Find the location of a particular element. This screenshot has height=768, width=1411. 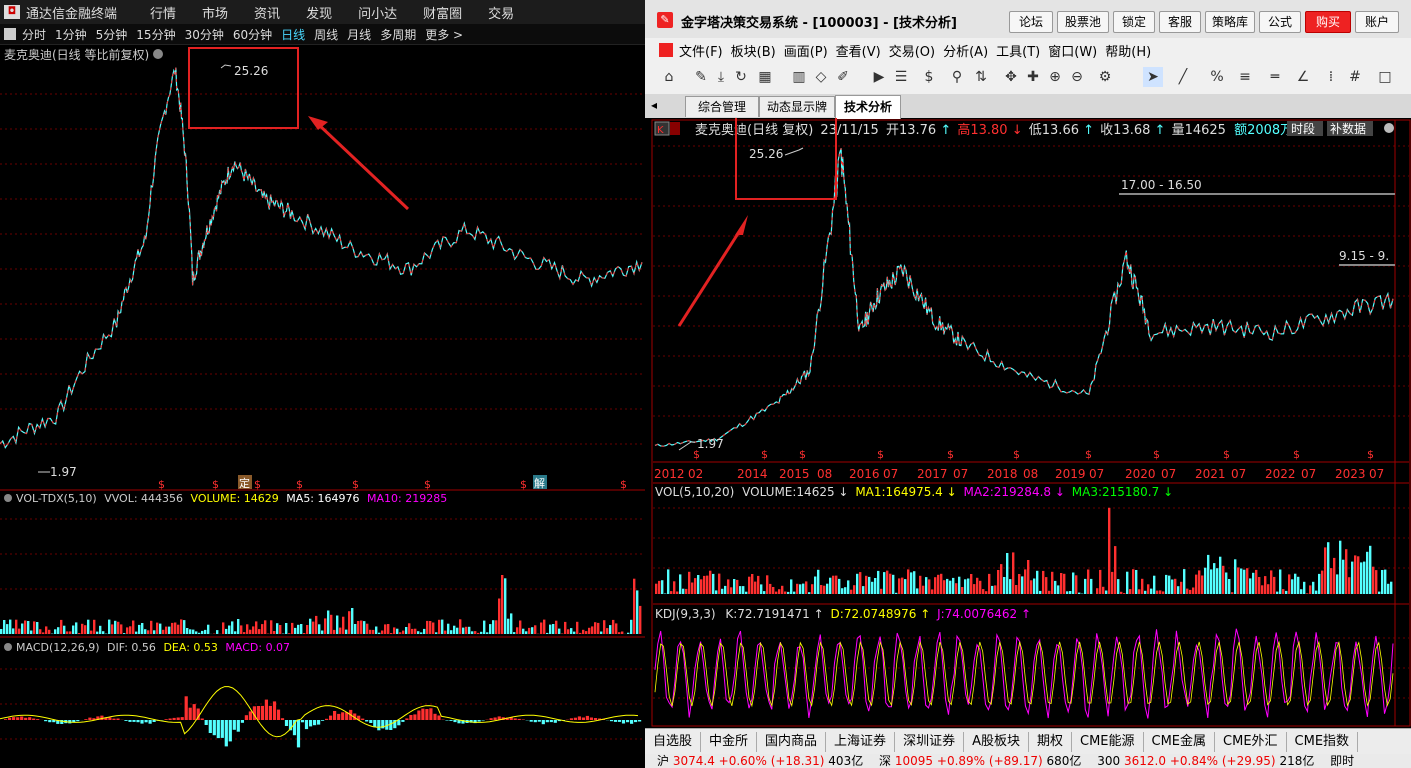

menu-item: 画面(P) is located at coordinates (806, 50).